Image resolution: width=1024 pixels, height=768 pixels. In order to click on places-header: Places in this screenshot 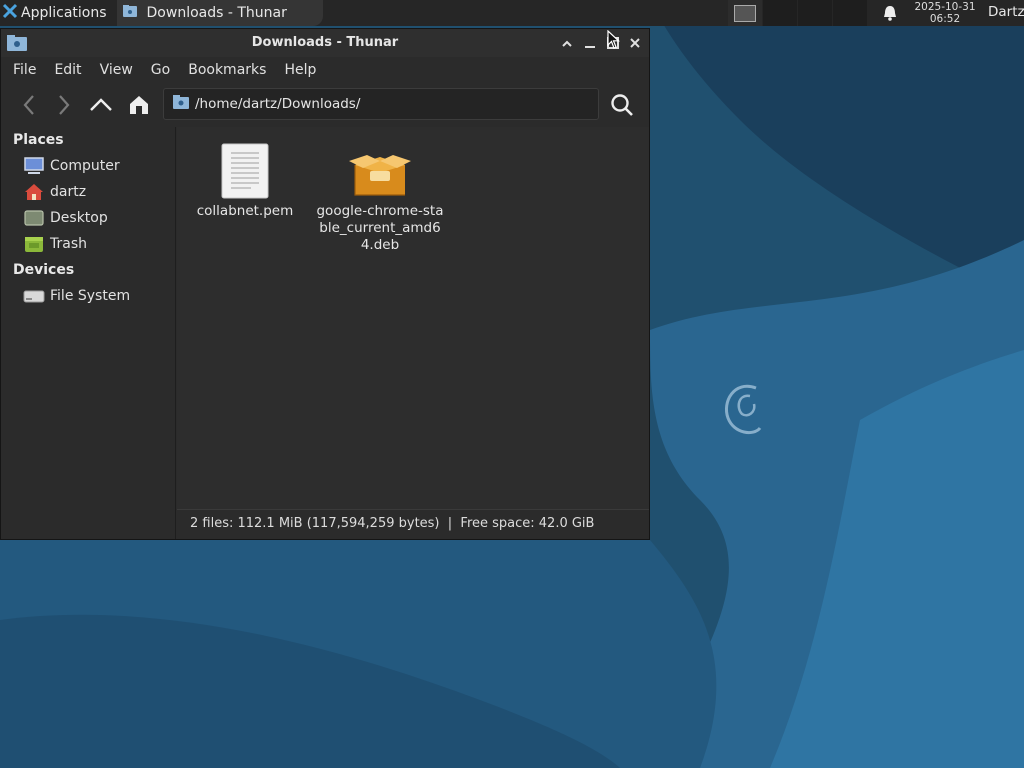, I will do `click(38, 140)`.